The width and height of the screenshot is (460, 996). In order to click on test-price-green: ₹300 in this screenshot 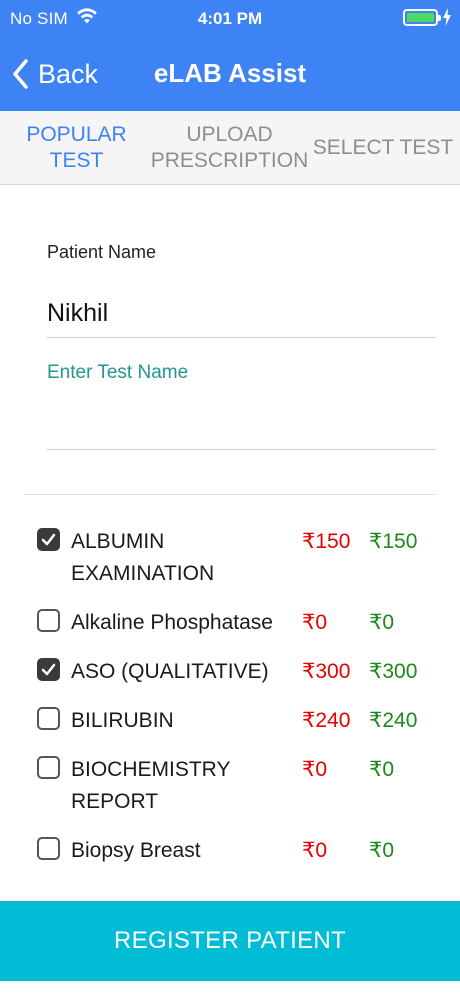, I will do `click(393, 671)`.